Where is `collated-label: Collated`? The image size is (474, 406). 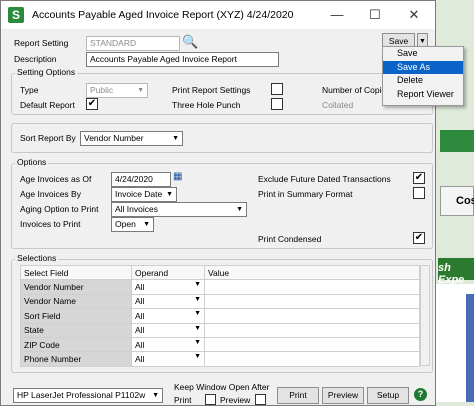 collated-label: Collated is located at coordinates (338, 105).